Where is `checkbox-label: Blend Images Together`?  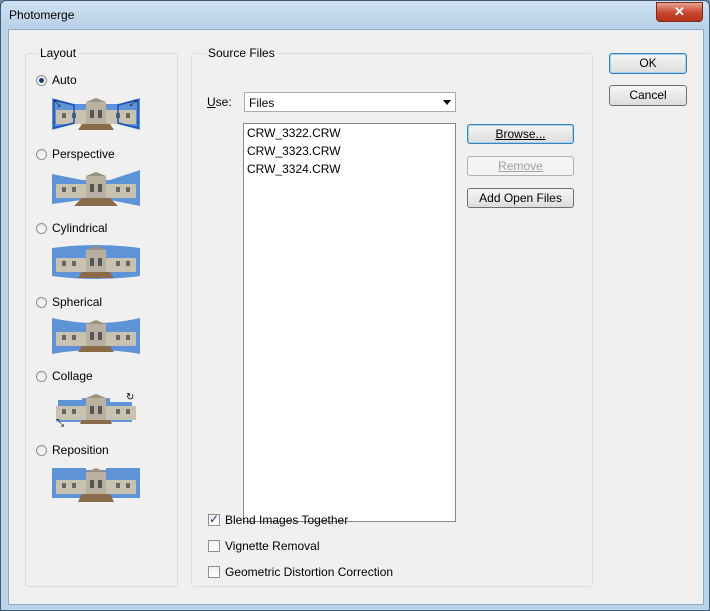
checkbox-label: Blend Images Together is located at coordinates (287, 520).